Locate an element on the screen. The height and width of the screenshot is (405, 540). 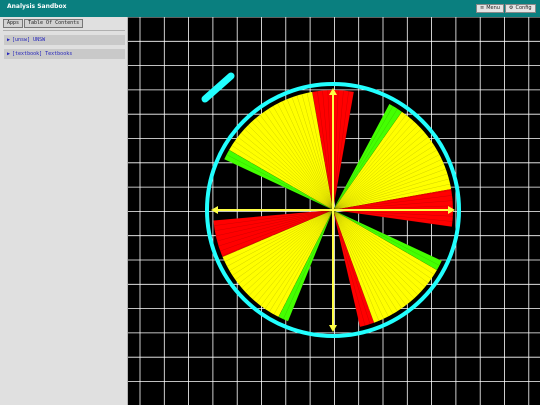
y-axis-arrow-down-icon is located at coordinates (333, 328).